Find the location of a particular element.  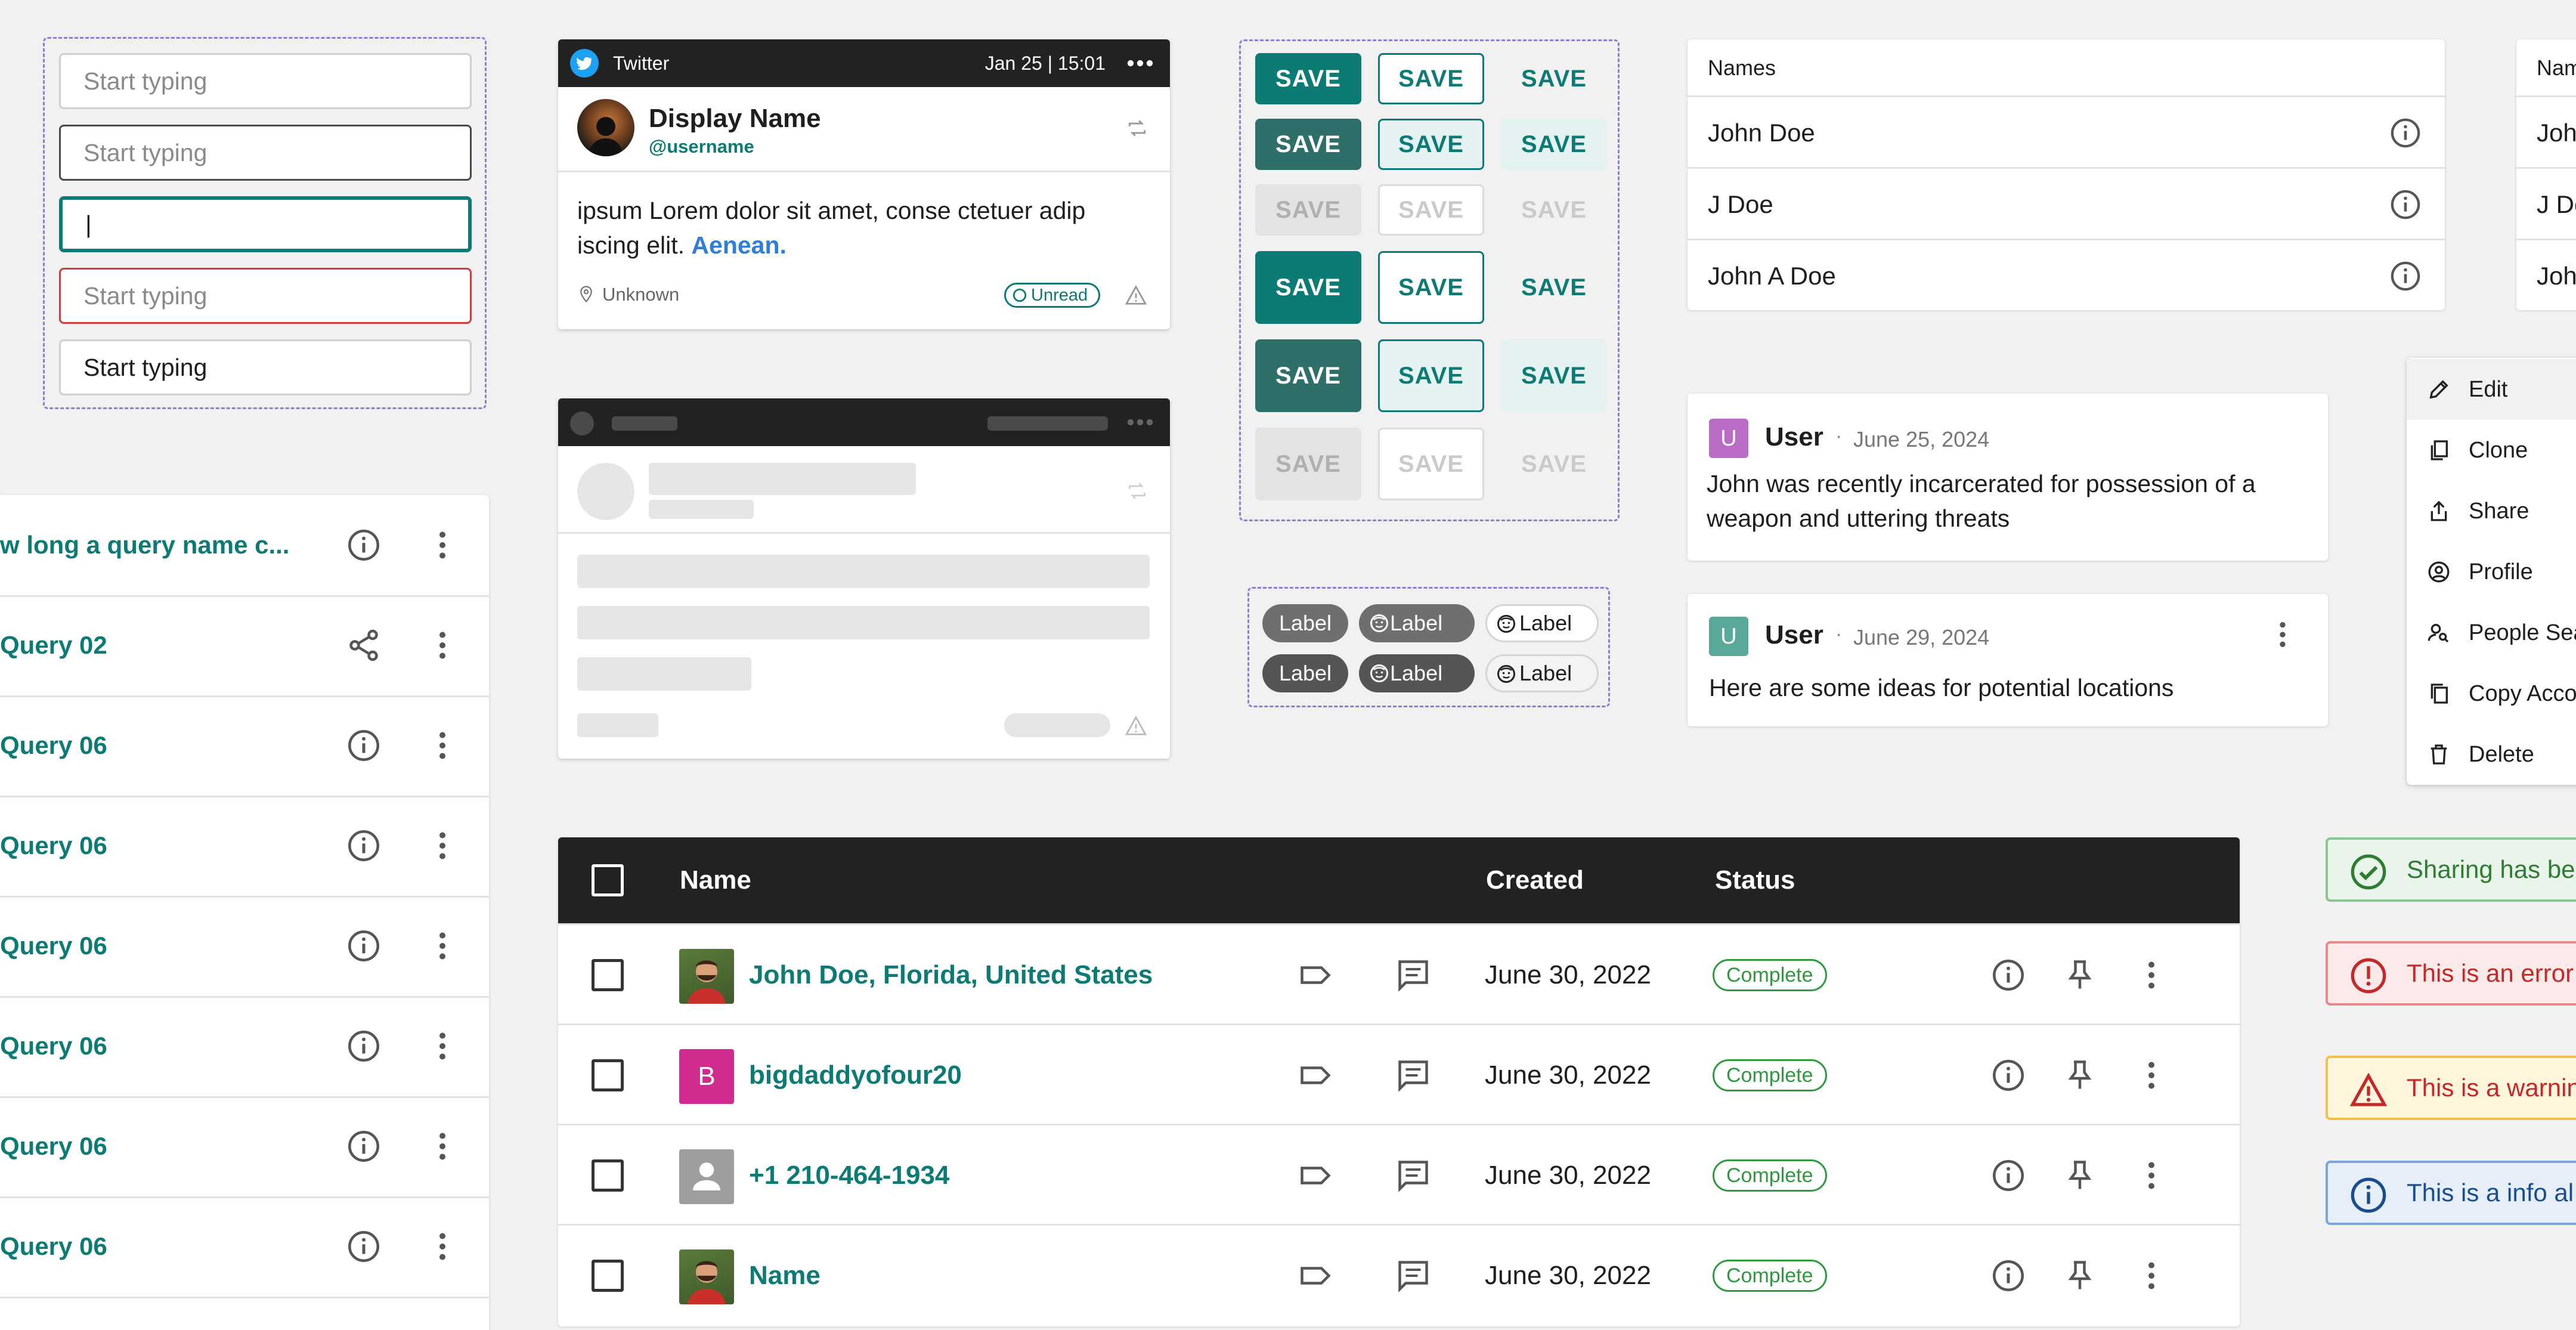

text-input-default is located at coordinates (265, 81).